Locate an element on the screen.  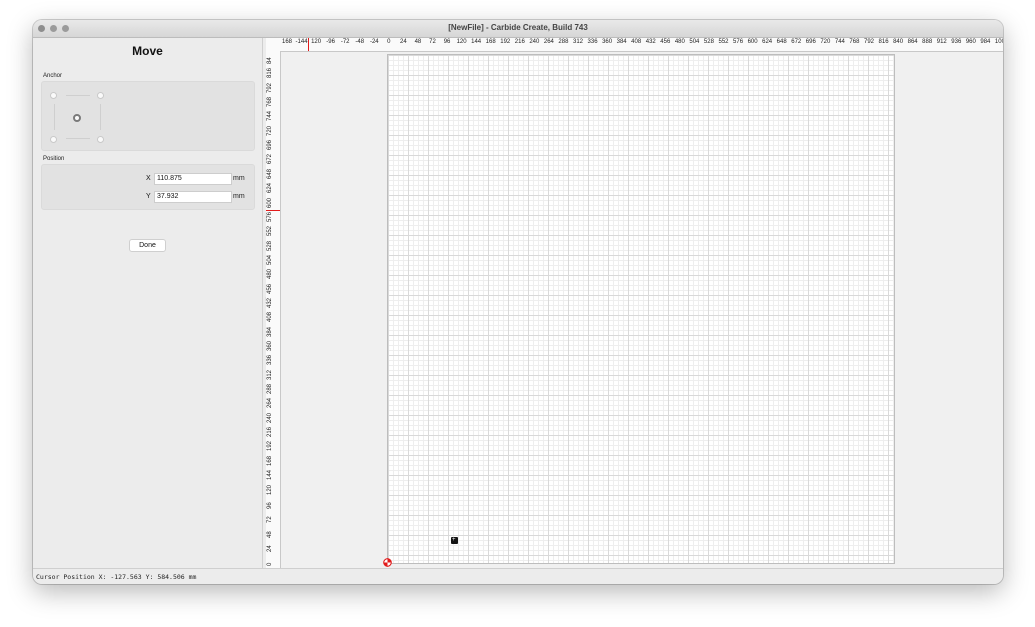
ruler-y-label: 744 is located at coordinates (270, 116).